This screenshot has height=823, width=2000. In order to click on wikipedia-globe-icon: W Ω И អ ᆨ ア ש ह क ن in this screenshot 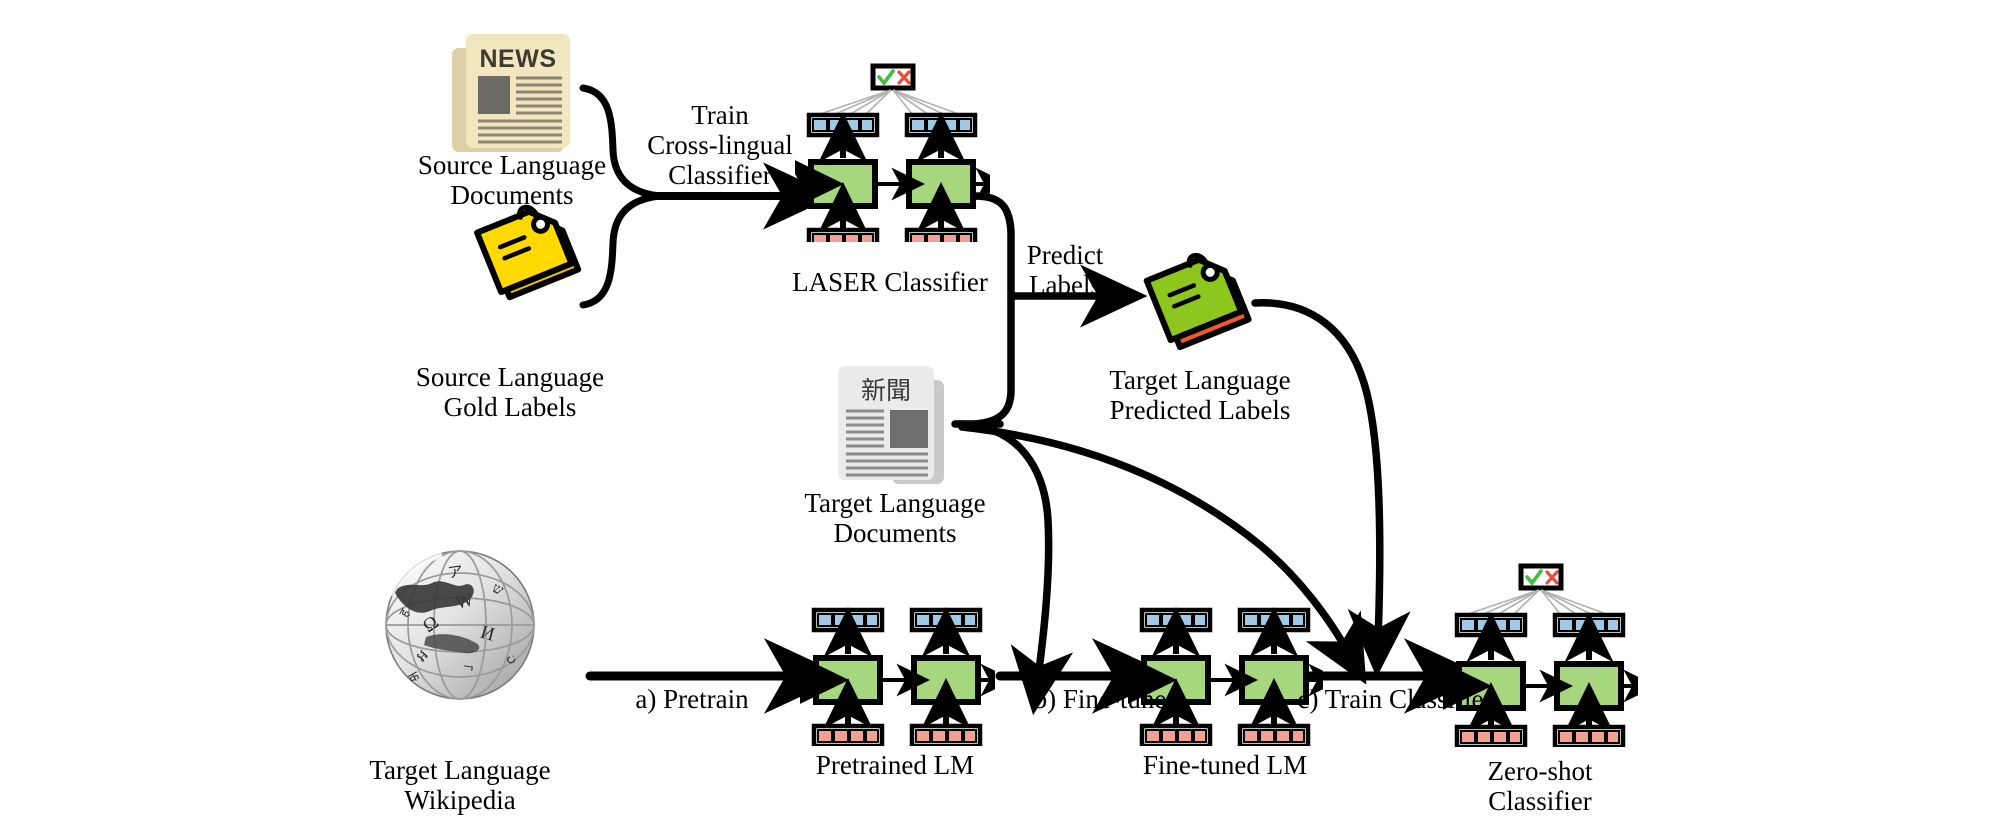, I will do `click(460, 625)`.